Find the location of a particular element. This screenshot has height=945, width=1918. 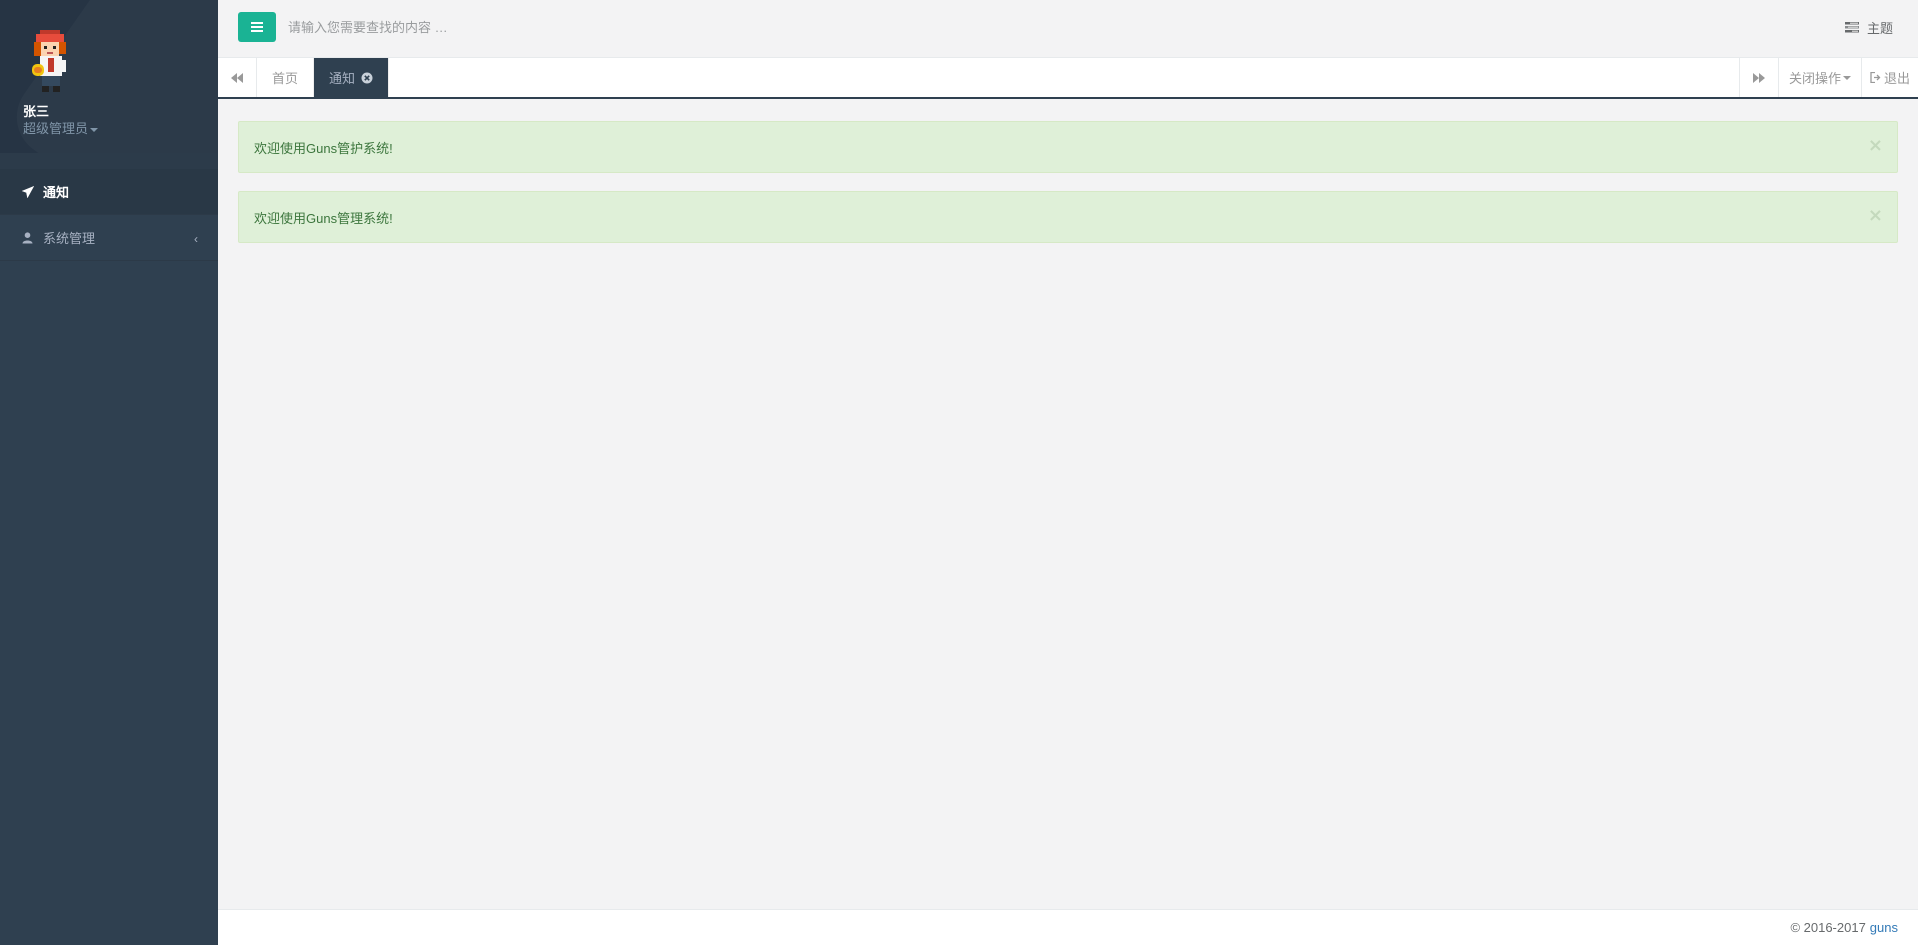

theme-button: 主题 is located at coordinates (1868, 27).